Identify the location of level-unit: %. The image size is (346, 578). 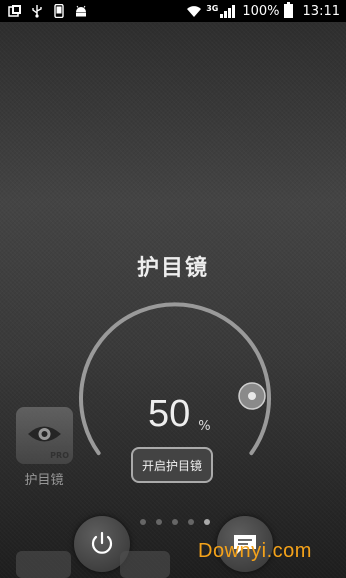
(204, 426).